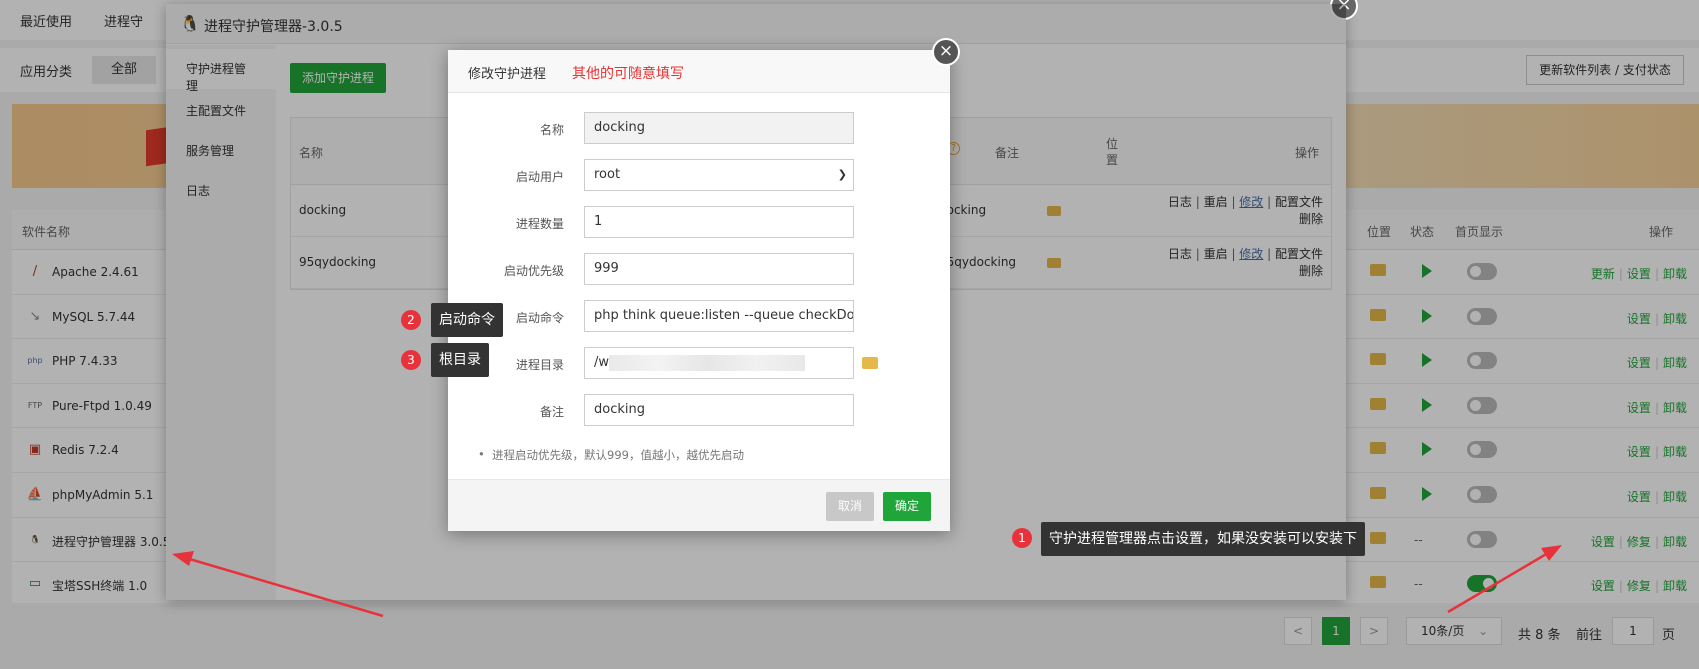 This screenshot has height=669, width=1699. I want to click on redacted-path, so click(707, 363).